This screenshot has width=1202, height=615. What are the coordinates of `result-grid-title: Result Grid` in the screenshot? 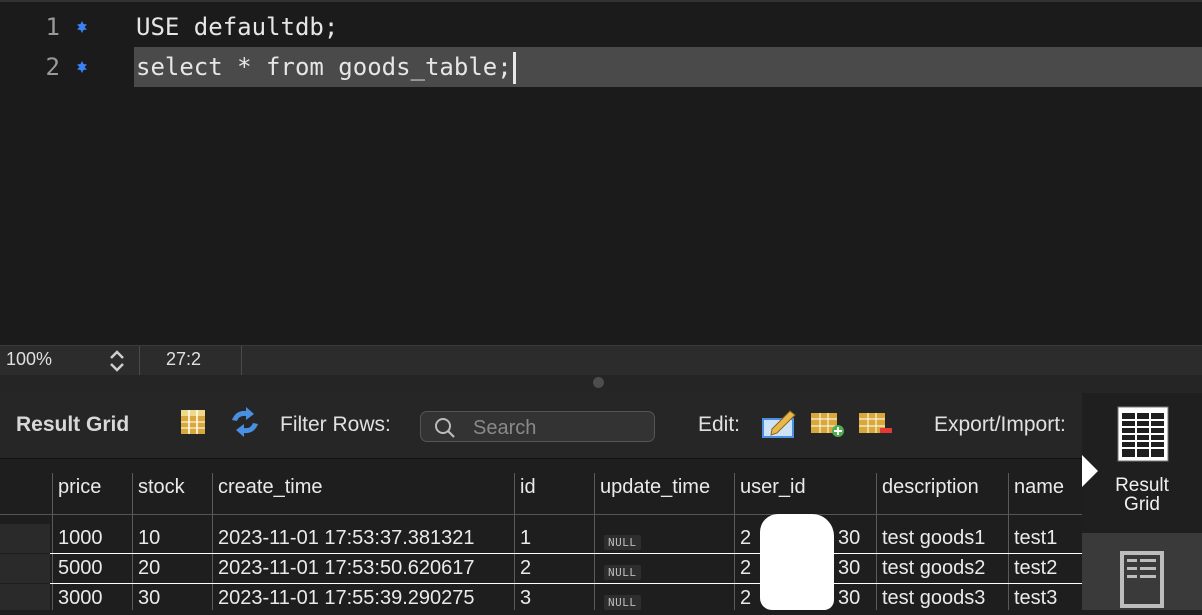 It's located at (73, 424).